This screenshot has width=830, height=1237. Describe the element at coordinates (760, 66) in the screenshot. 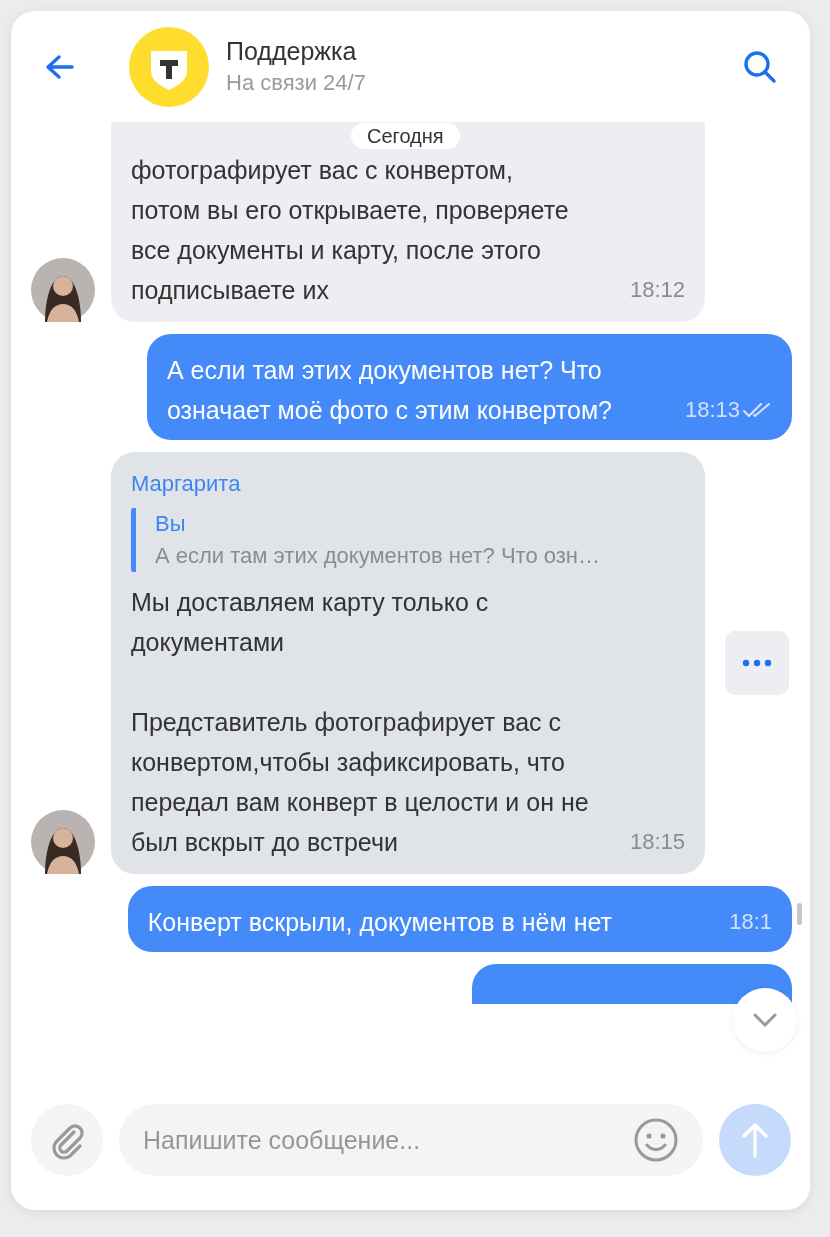

I see `search-icon` at that location.